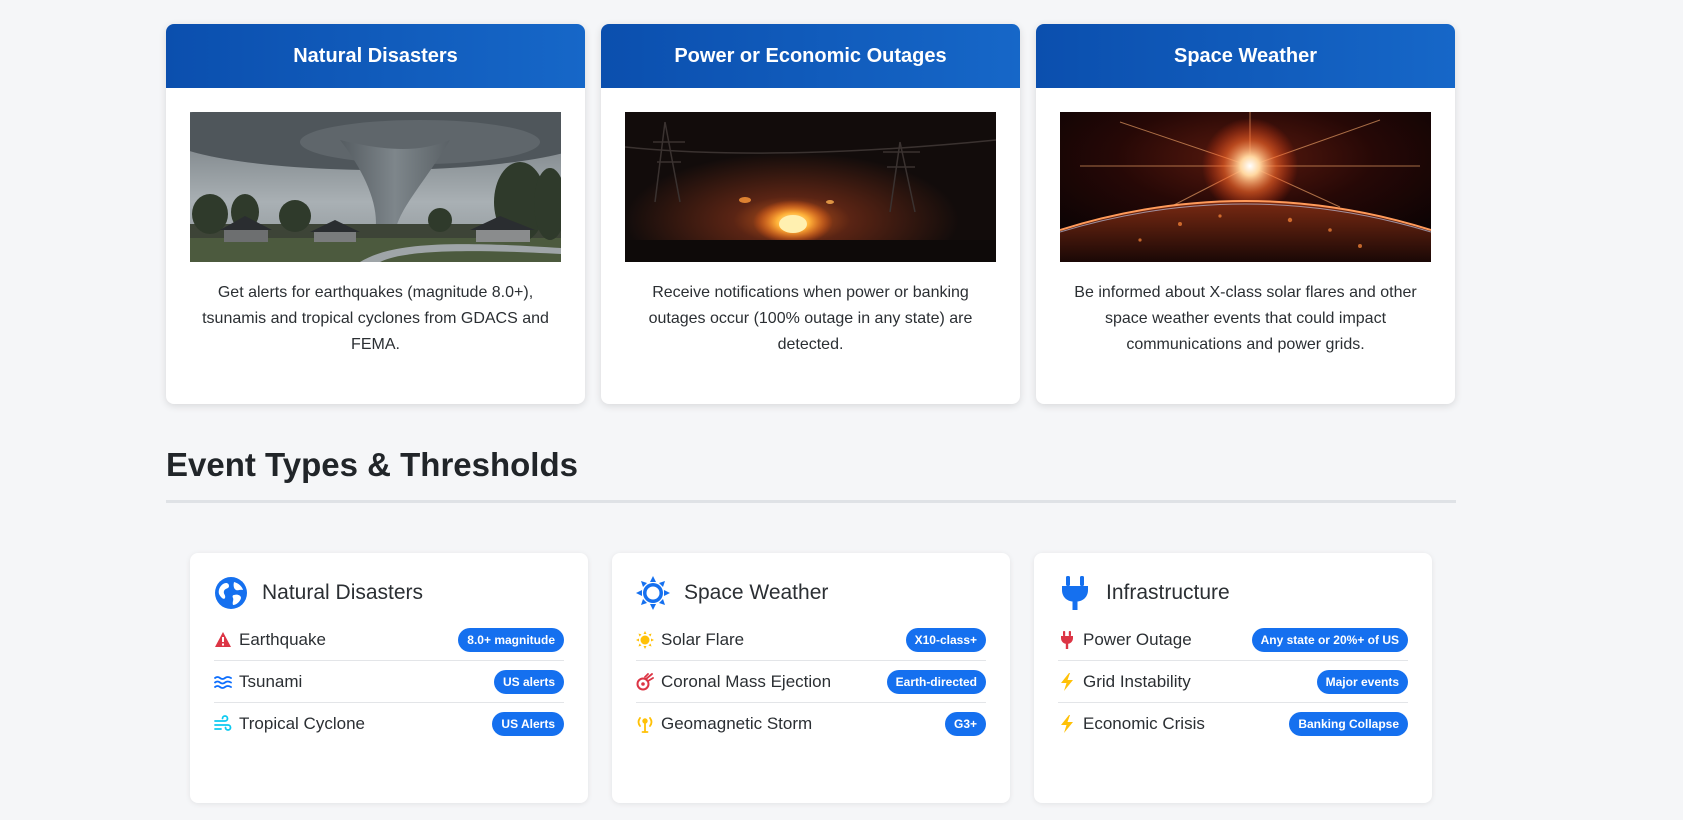  What do you see at coordinates (223, 724) in the screenshot?
I see `wind-icon` at bounding box center [223, 724].